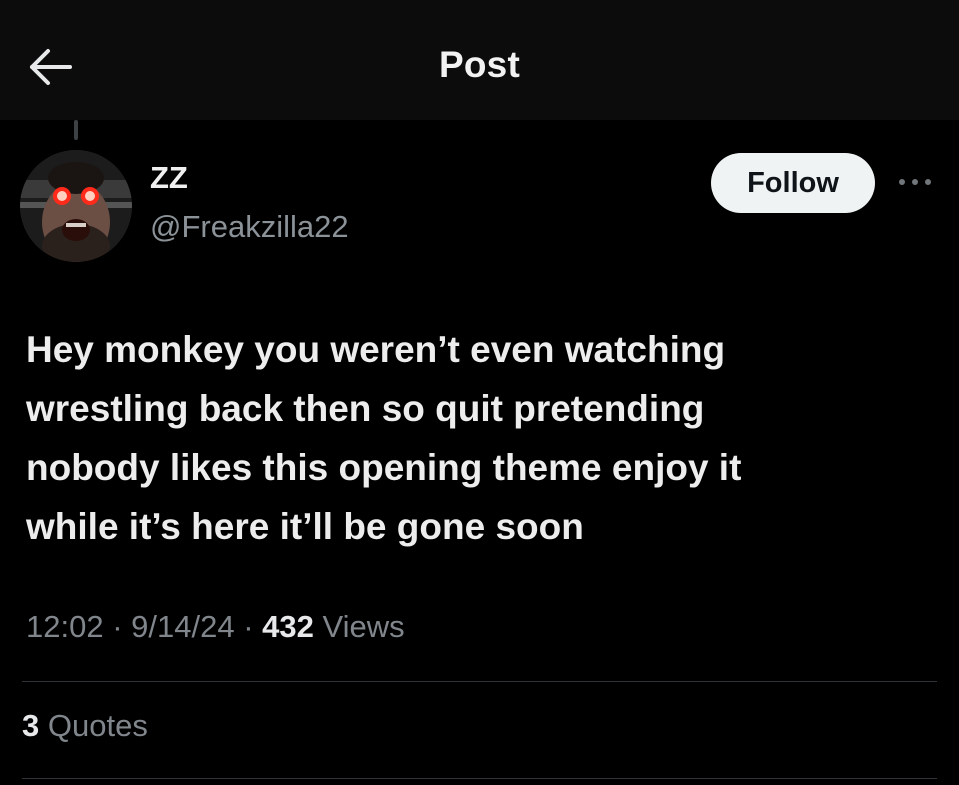 The image size is (959, 785). I want to click on quotes-link: 3 Quotes, so click(85, 726).